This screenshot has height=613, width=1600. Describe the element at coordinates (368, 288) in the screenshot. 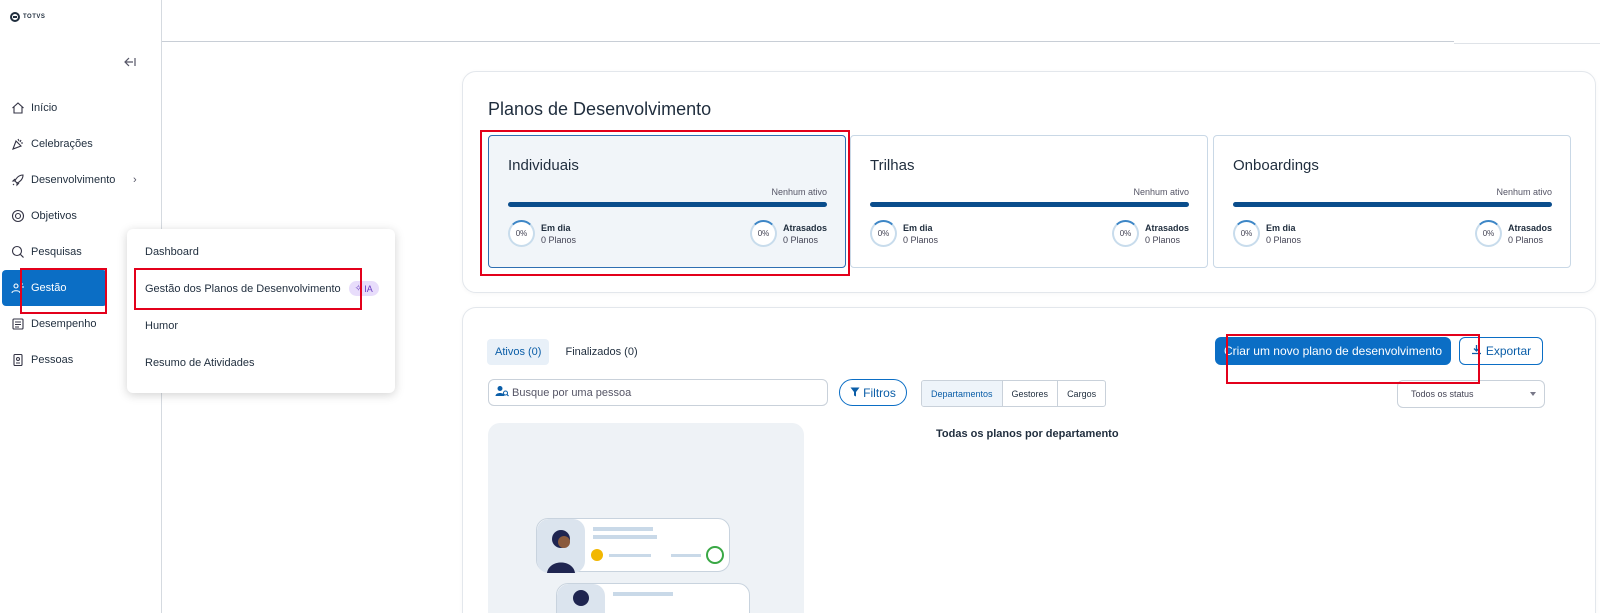

I see `ia-badge-label: IA` at that location.